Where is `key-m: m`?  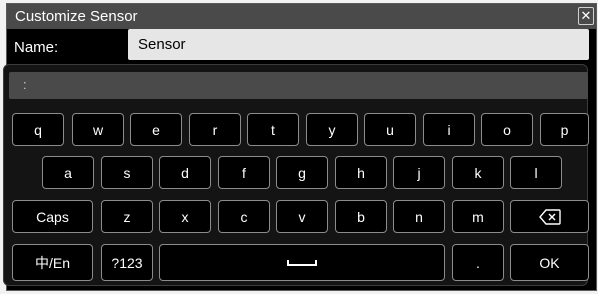 key-m: m is located at coordinates (478, 216).